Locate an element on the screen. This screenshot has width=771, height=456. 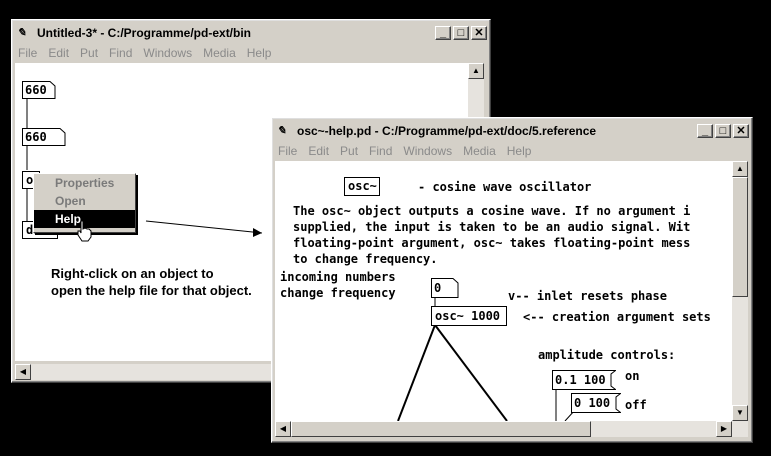
vertical-scrollbar: ▲ ▼ is located at coordinates (740, 291).